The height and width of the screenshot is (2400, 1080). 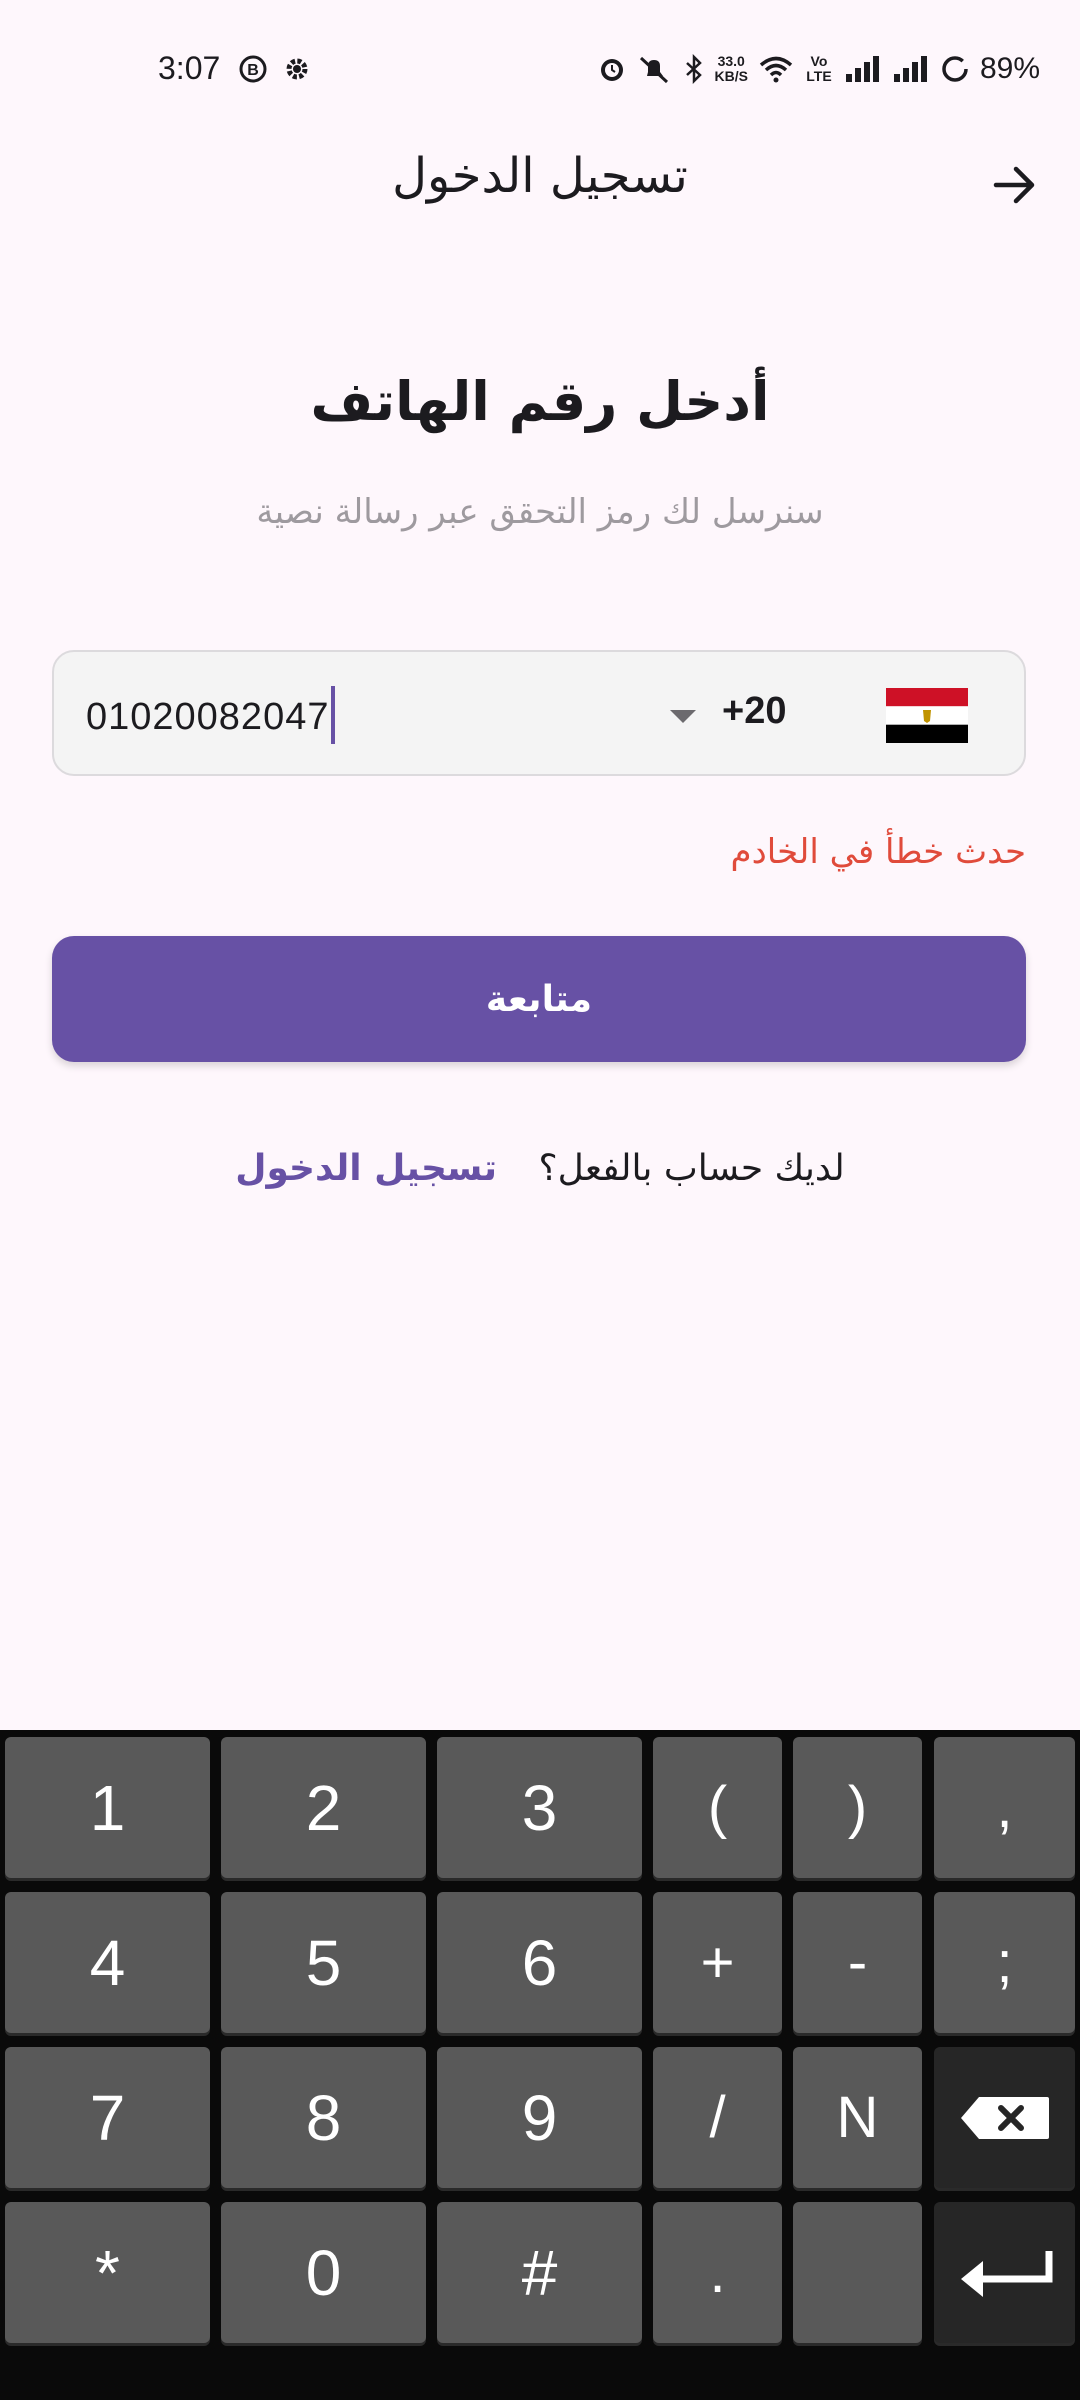 I want to click on status-left-icons: B, so click(x=275, y=69).